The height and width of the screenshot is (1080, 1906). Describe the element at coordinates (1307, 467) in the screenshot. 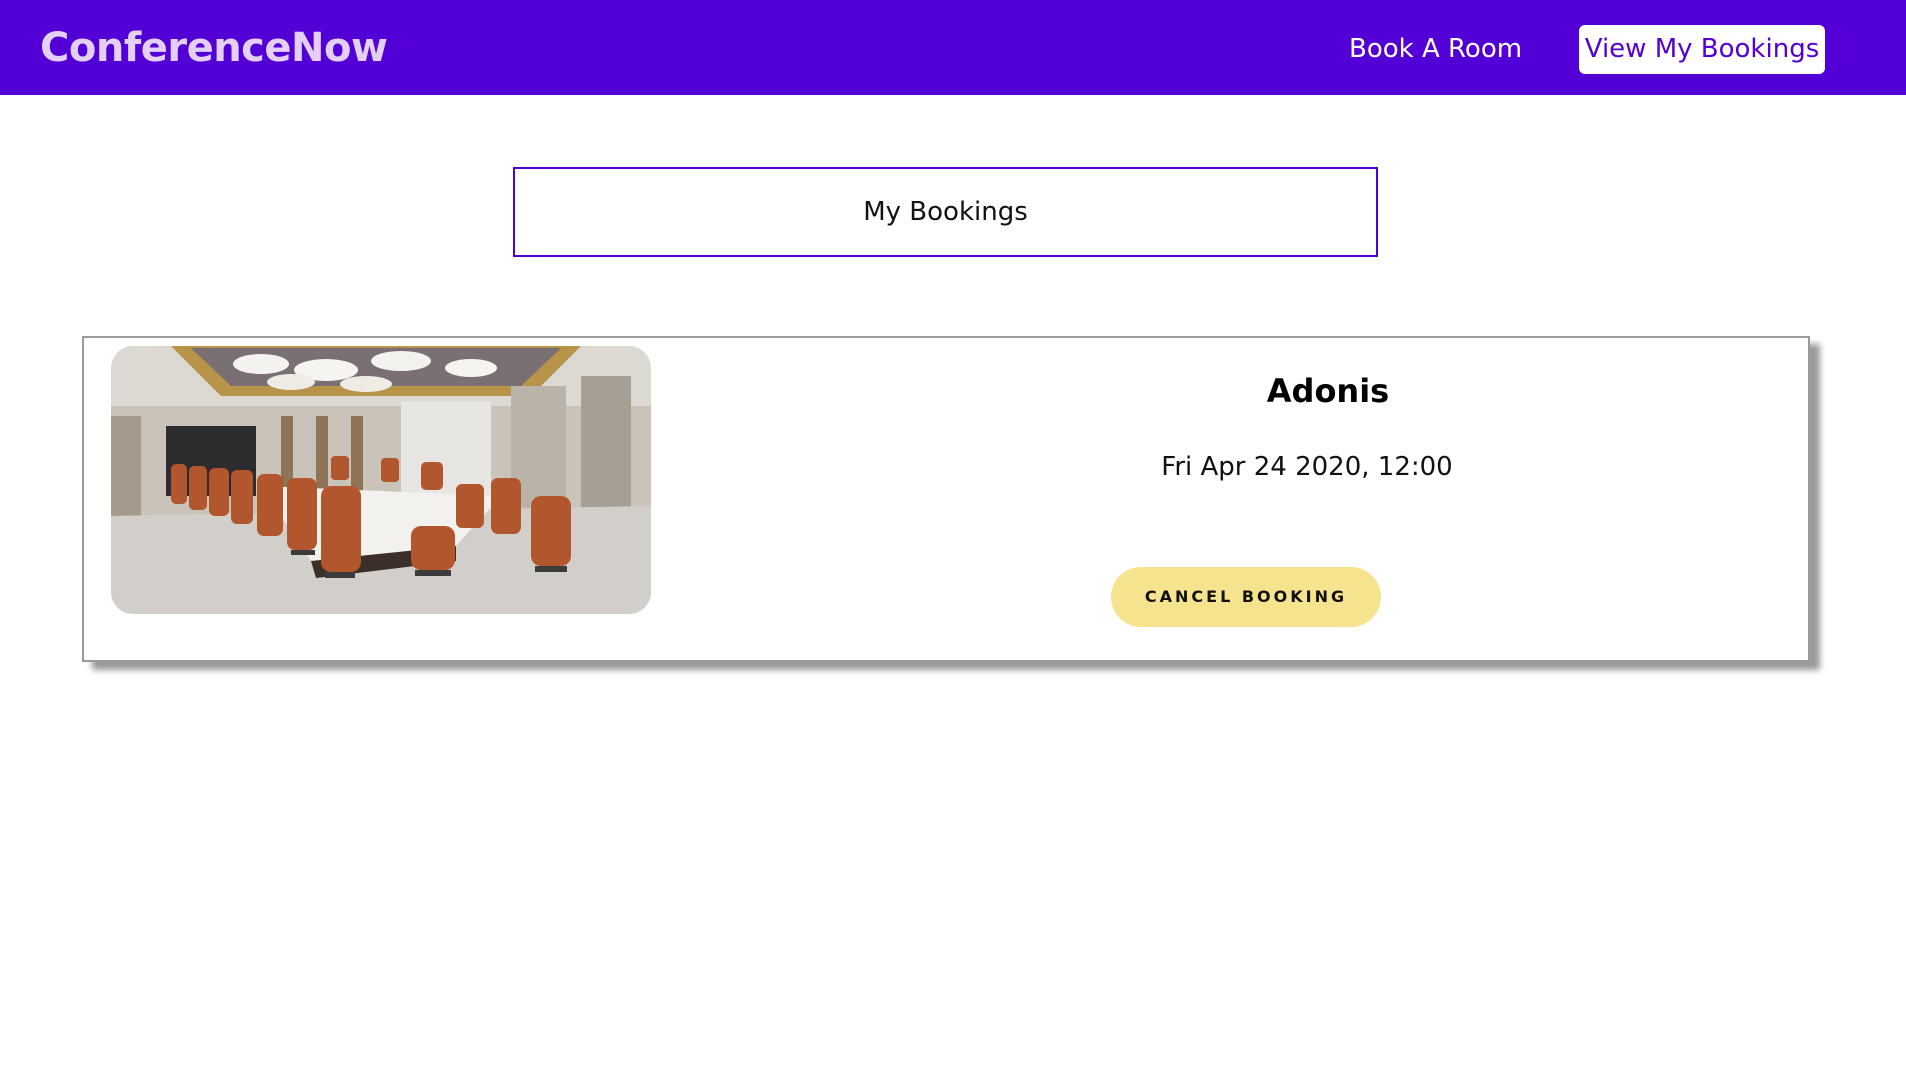

I see `booking-datetime: Fri Apr 24 2020, 12:00` at that location.